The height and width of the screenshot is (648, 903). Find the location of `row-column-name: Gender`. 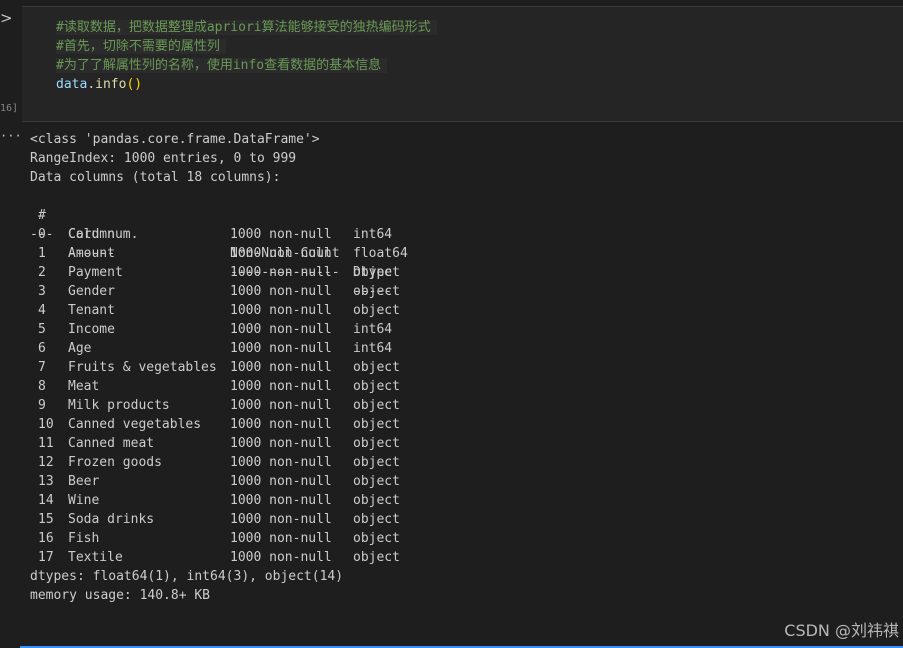

row-column-name: Gender is located at coordinates (91, 291).